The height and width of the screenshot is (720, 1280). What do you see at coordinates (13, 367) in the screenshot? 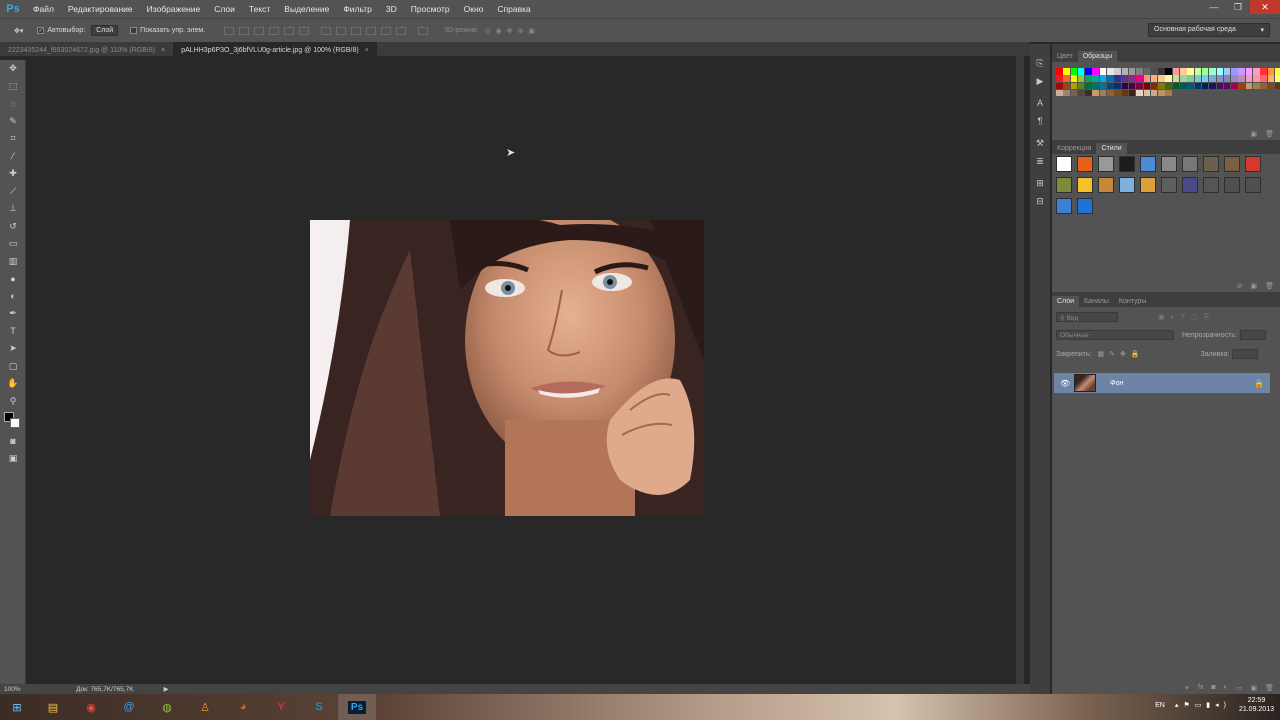
I see `shape-tool-icon: ▢` at bounding box center [13, 367].